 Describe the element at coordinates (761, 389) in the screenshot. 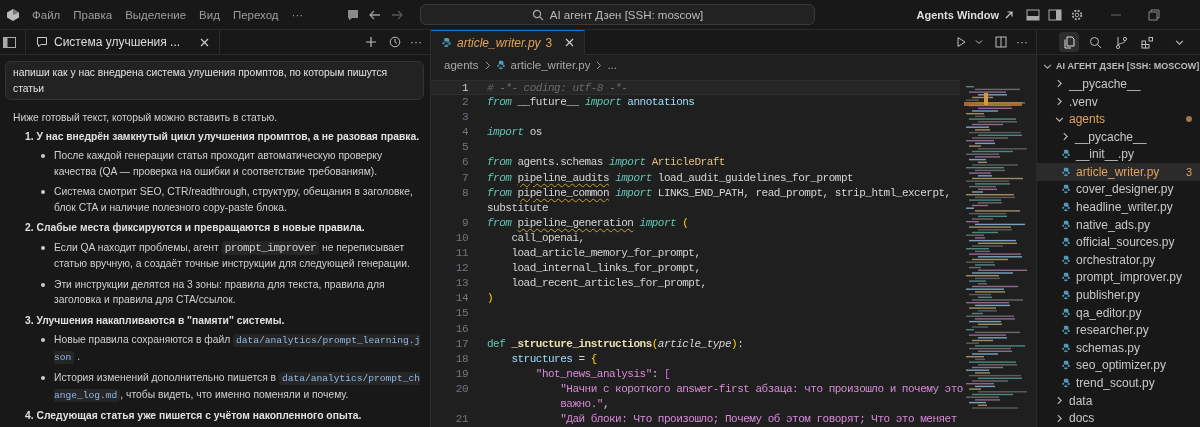

I see `code-line: "Начни с короткого answer-first абзаца: что произошло и почему это` at that location.